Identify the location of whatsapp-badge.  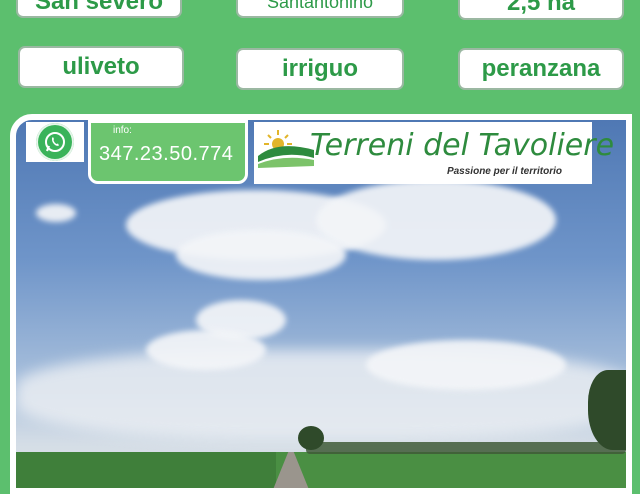
(55, 142).